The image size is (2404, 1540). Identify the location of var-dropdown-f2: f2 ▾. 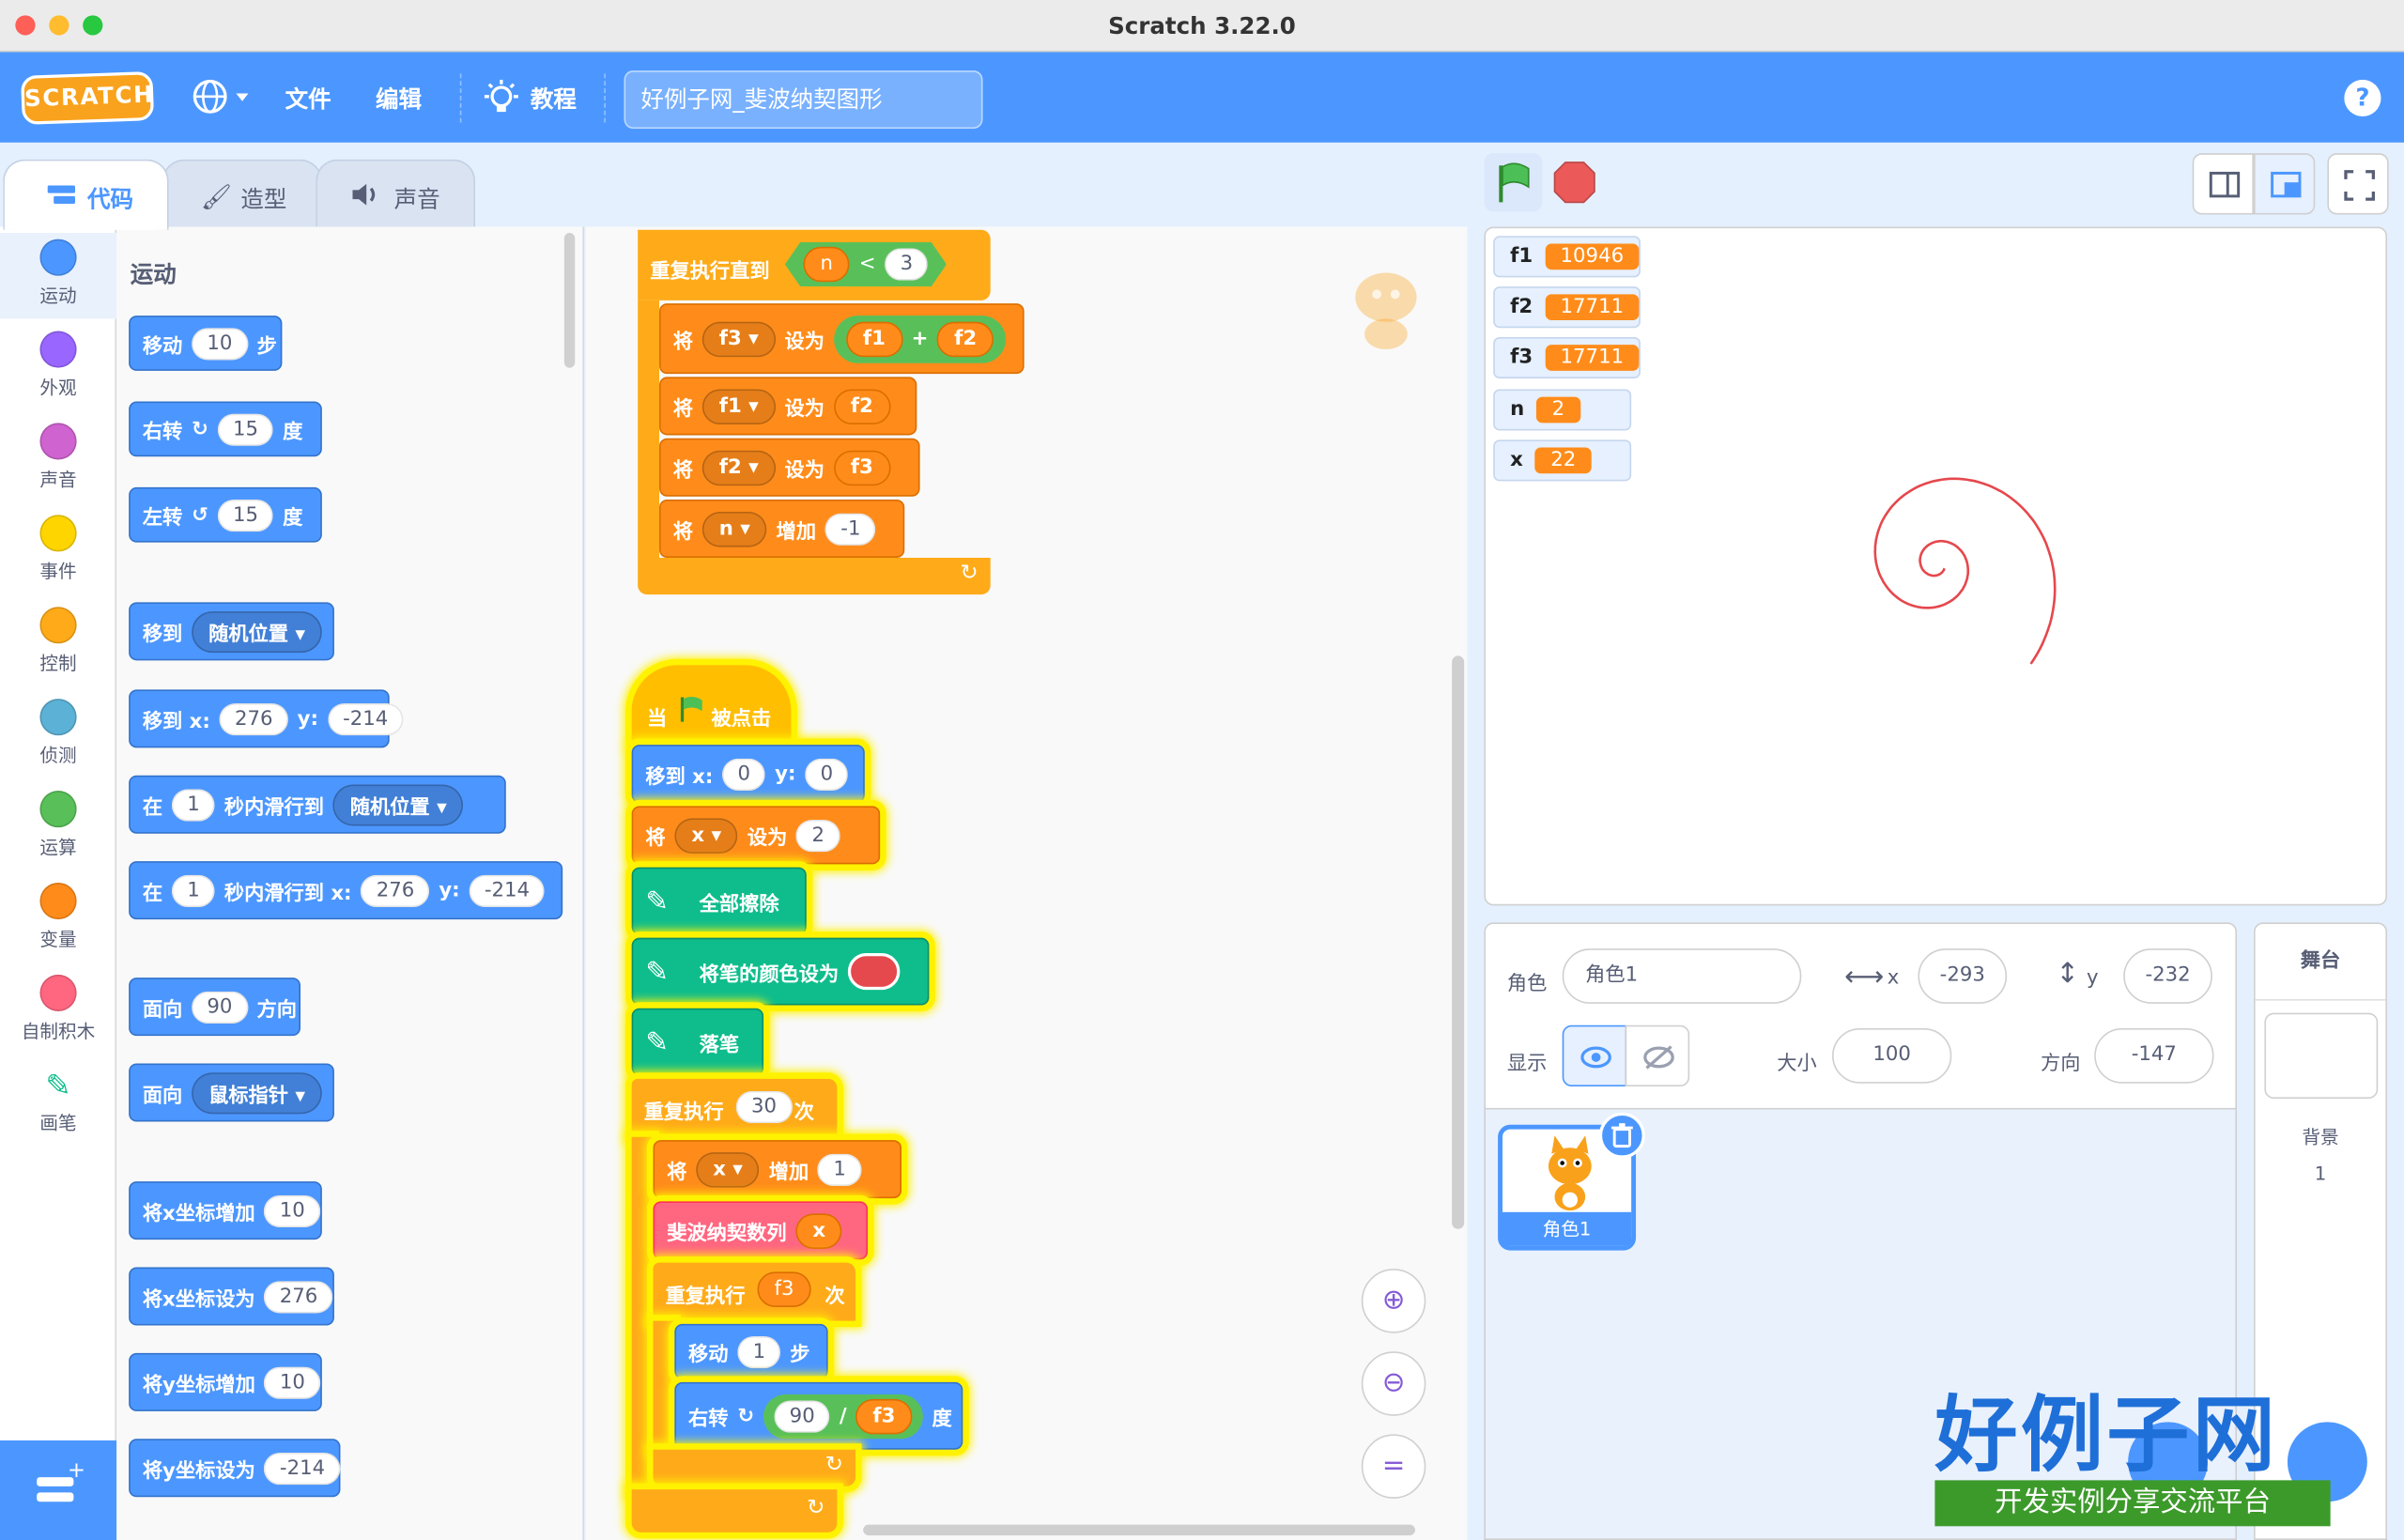
(738, 467).